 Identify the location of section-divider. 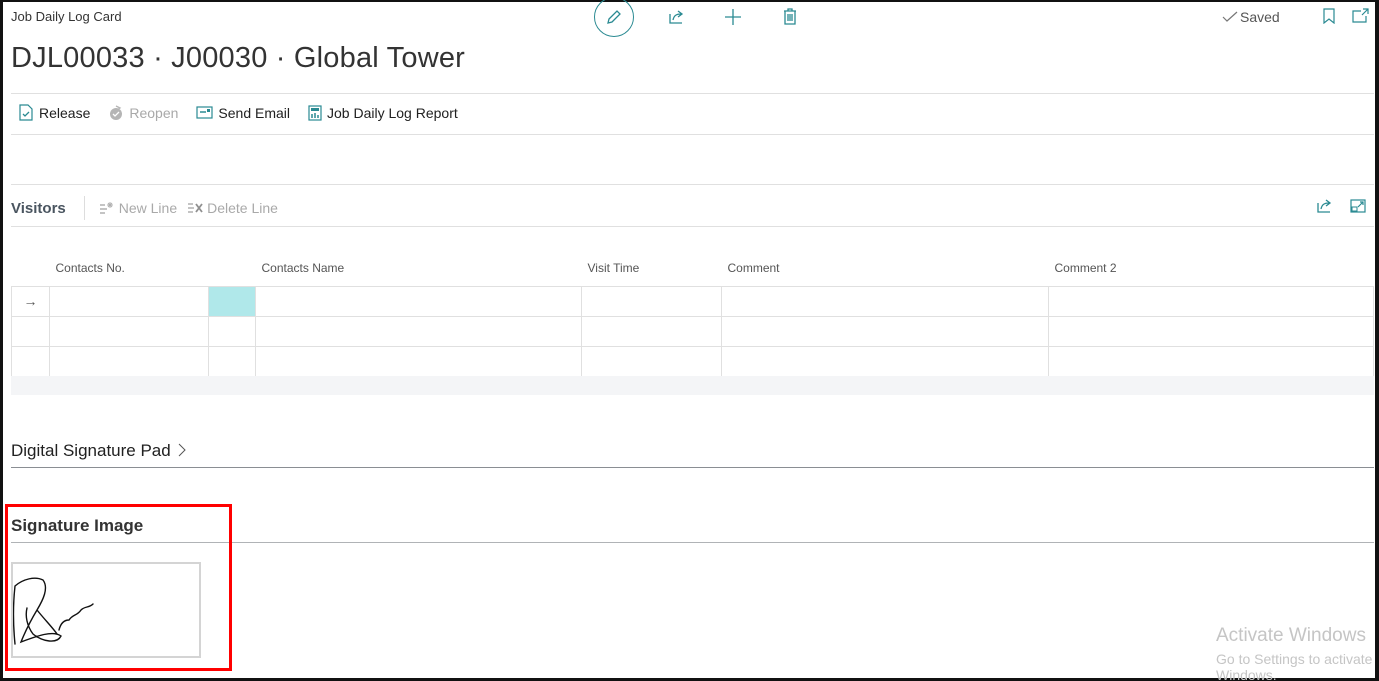
(692, 467).